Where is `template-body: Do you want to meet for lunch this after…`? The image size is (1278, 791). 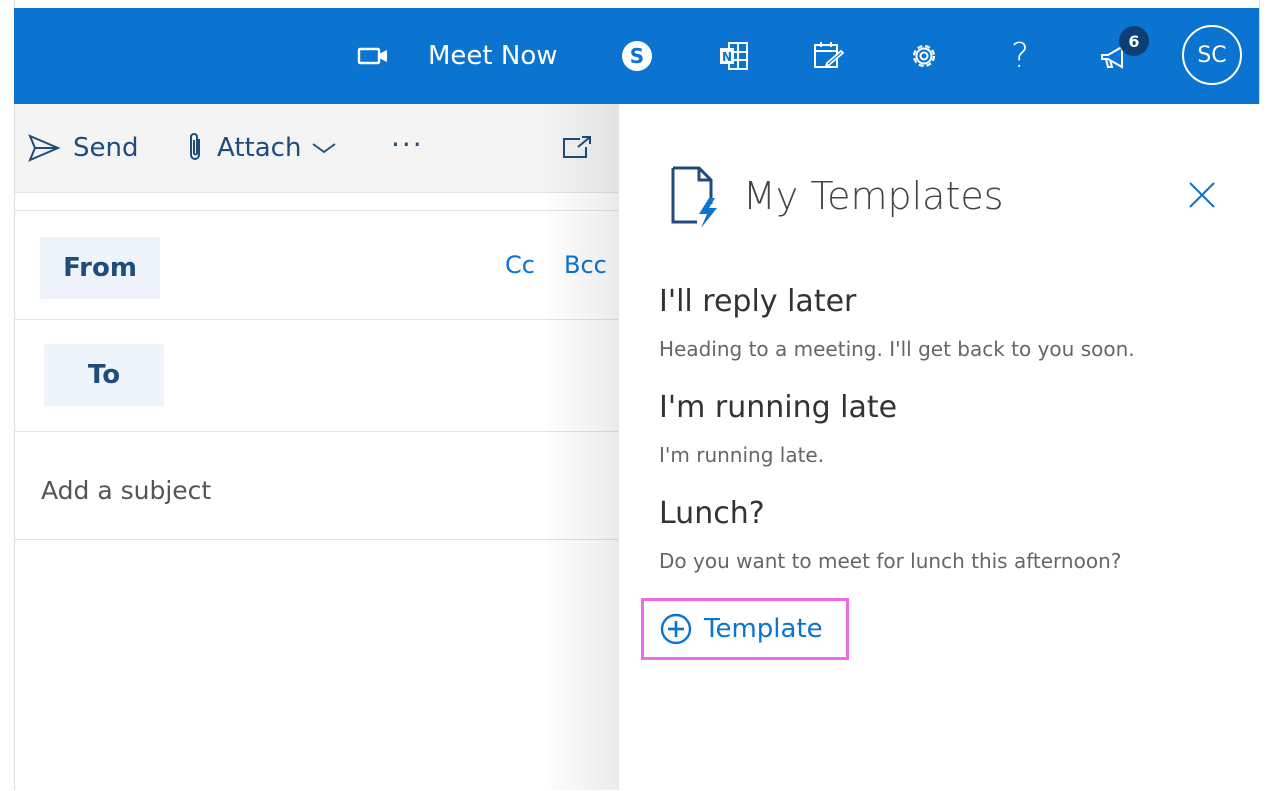 template-body: Do you want to meet for lunch this after… is located at coordinates (890, 561).